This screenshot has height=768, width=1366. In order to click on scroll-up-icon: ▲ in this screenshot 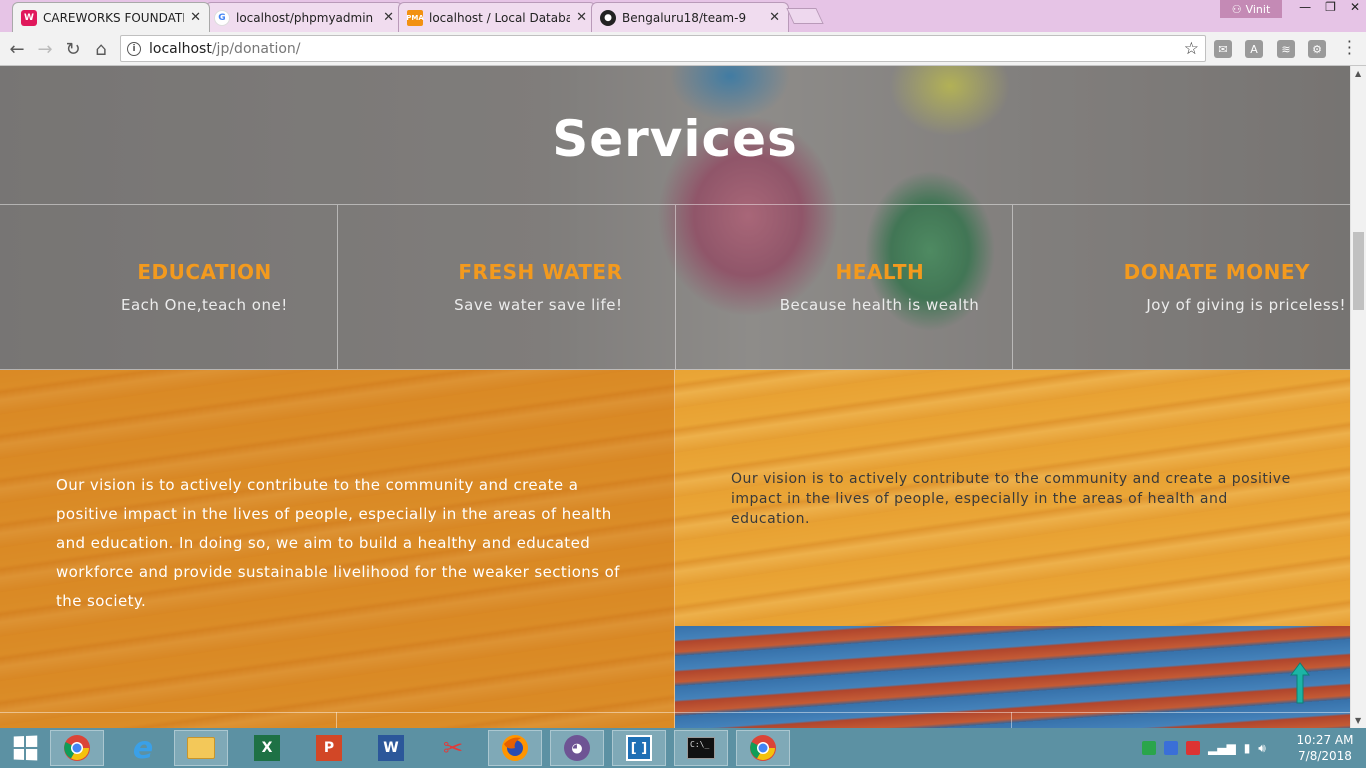, I will do `click(1358, 73)`.